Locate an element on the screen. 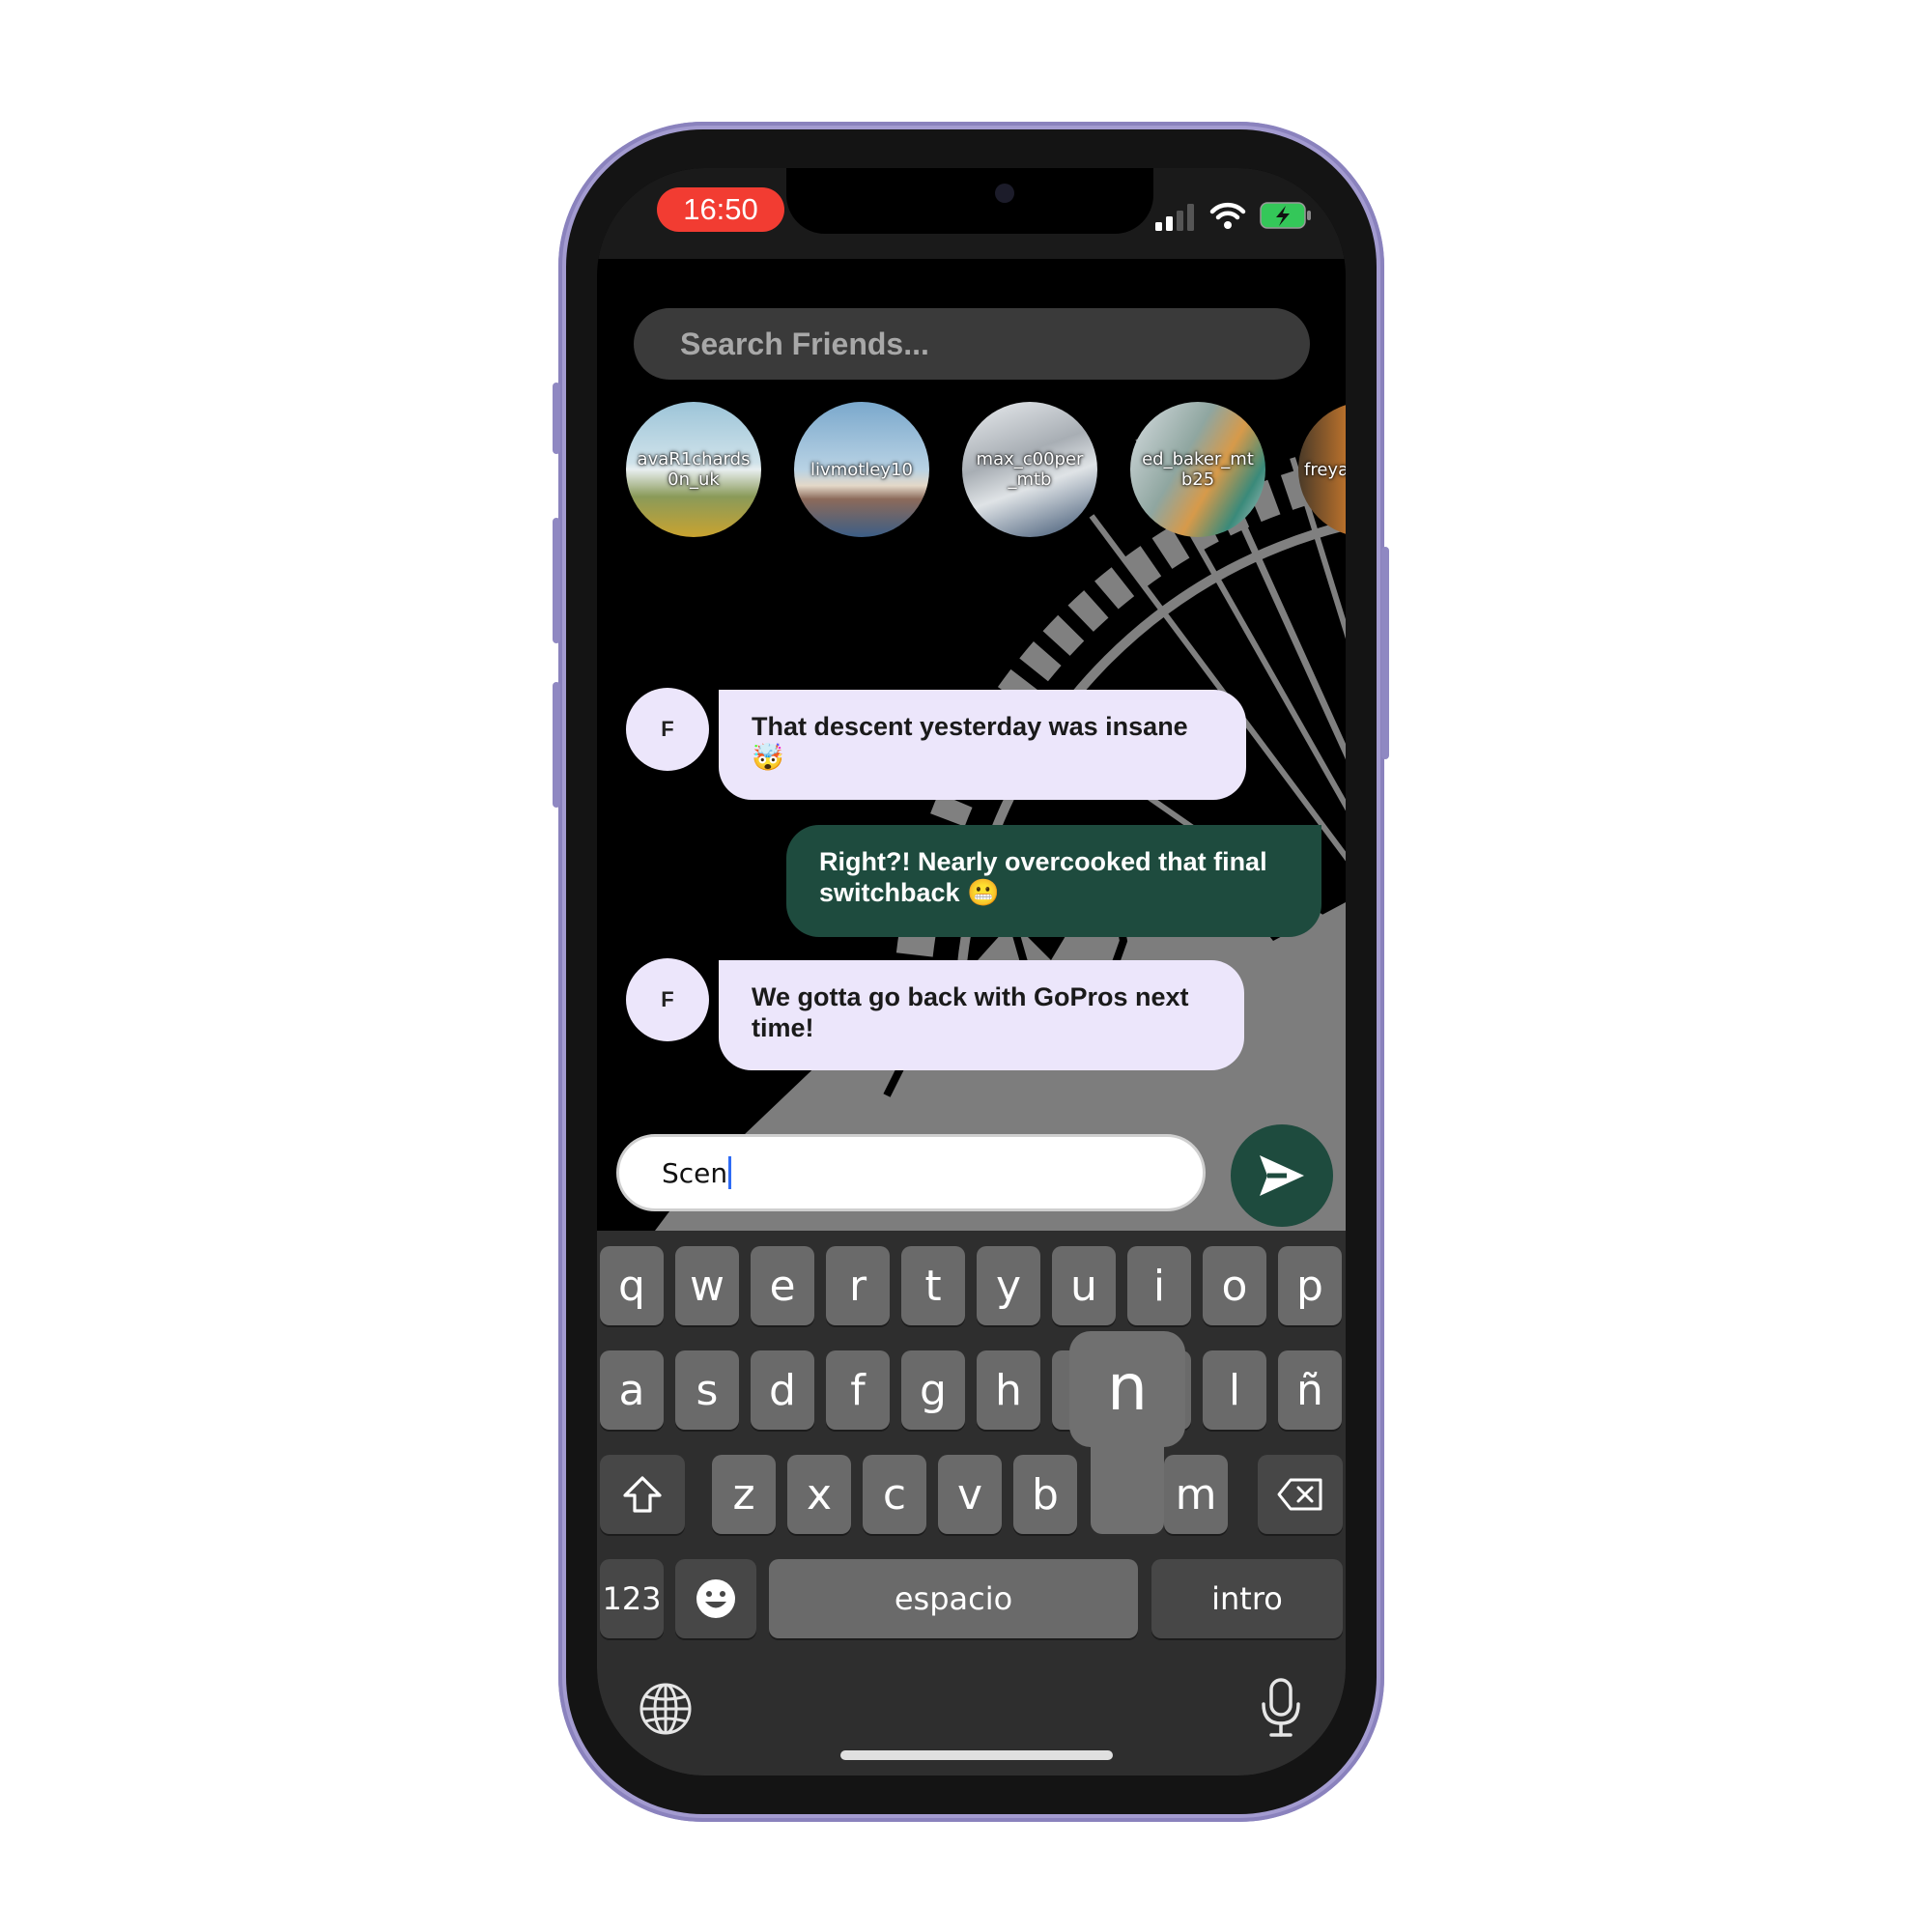 The width and height of the screenshot is (1932, 1932). key-x: x is located at coordinates (819, 1494).